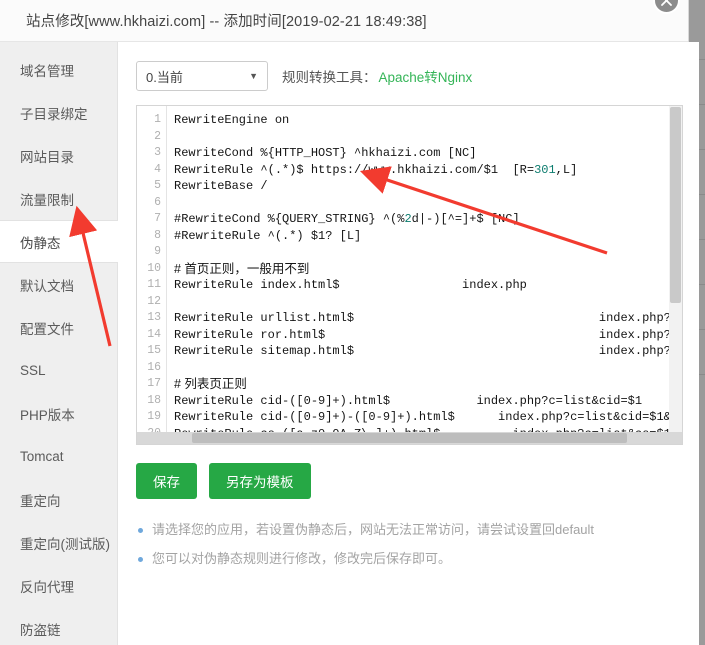 The height and width of the screenshot is (645, 705). I want to click on line-number: 13, so click(154, 317).